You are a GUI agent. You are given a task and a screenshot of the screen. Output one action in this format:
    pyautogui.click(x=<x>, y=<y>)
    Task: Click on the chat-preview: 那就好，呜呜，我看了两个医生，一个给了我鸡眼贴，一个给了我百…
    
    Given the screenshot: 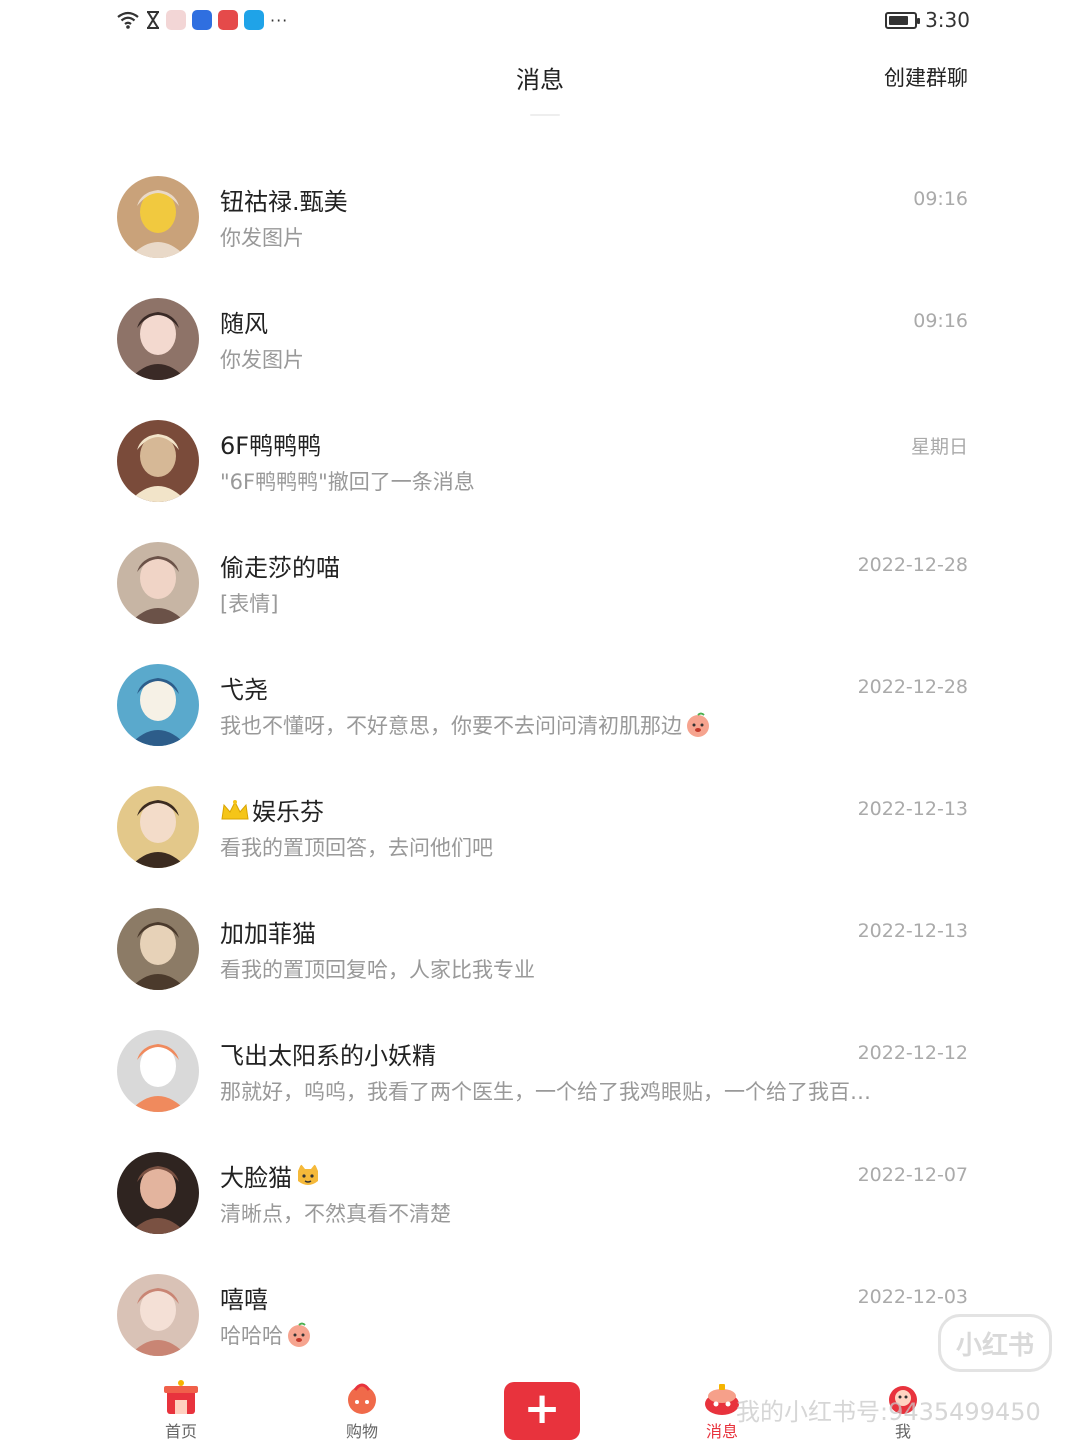 What is the action you would take?
    pyautogui.click(x=545, y=1091)
    